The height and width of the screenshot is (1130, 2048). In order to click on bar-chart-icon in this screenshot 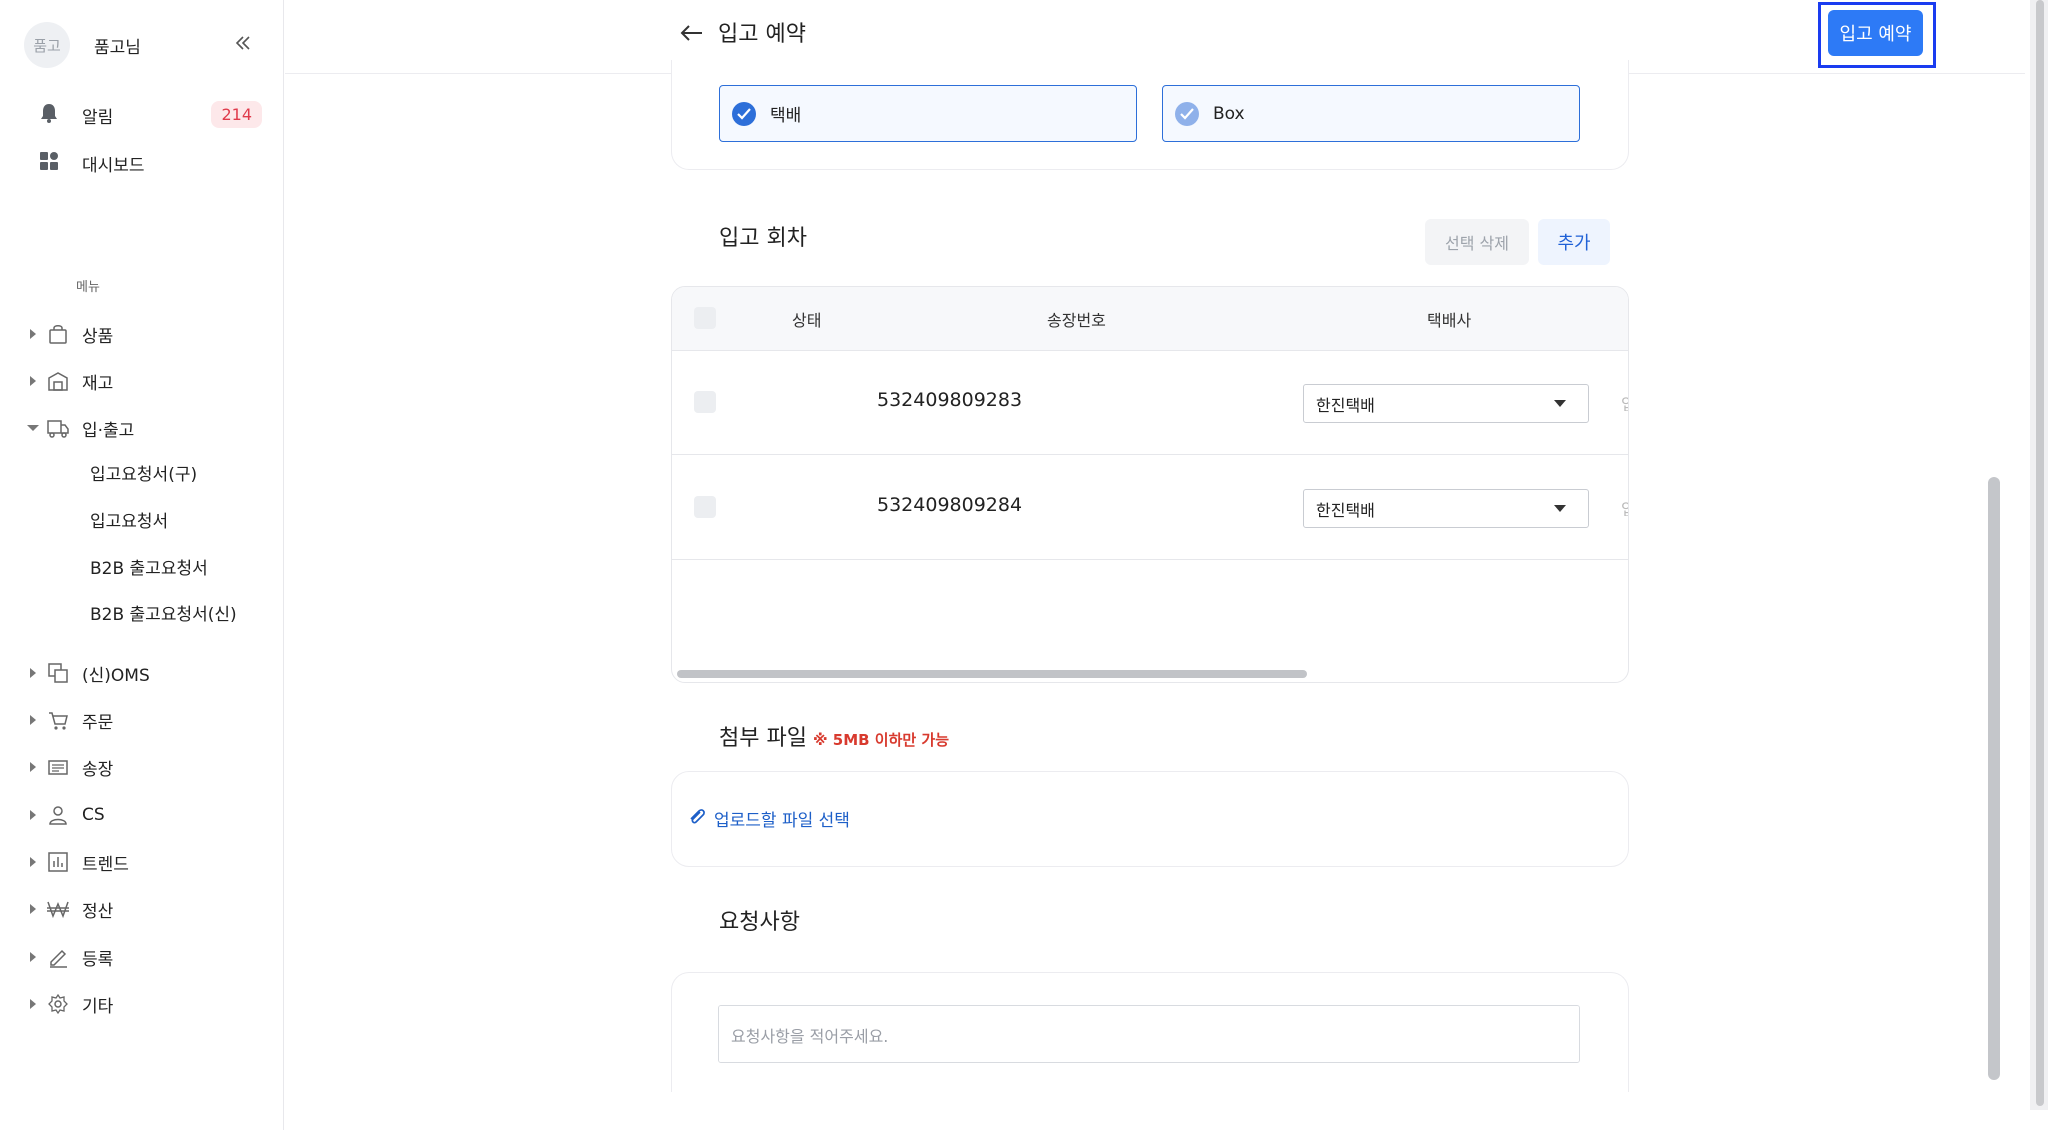, I will do `click(58, 862)`.